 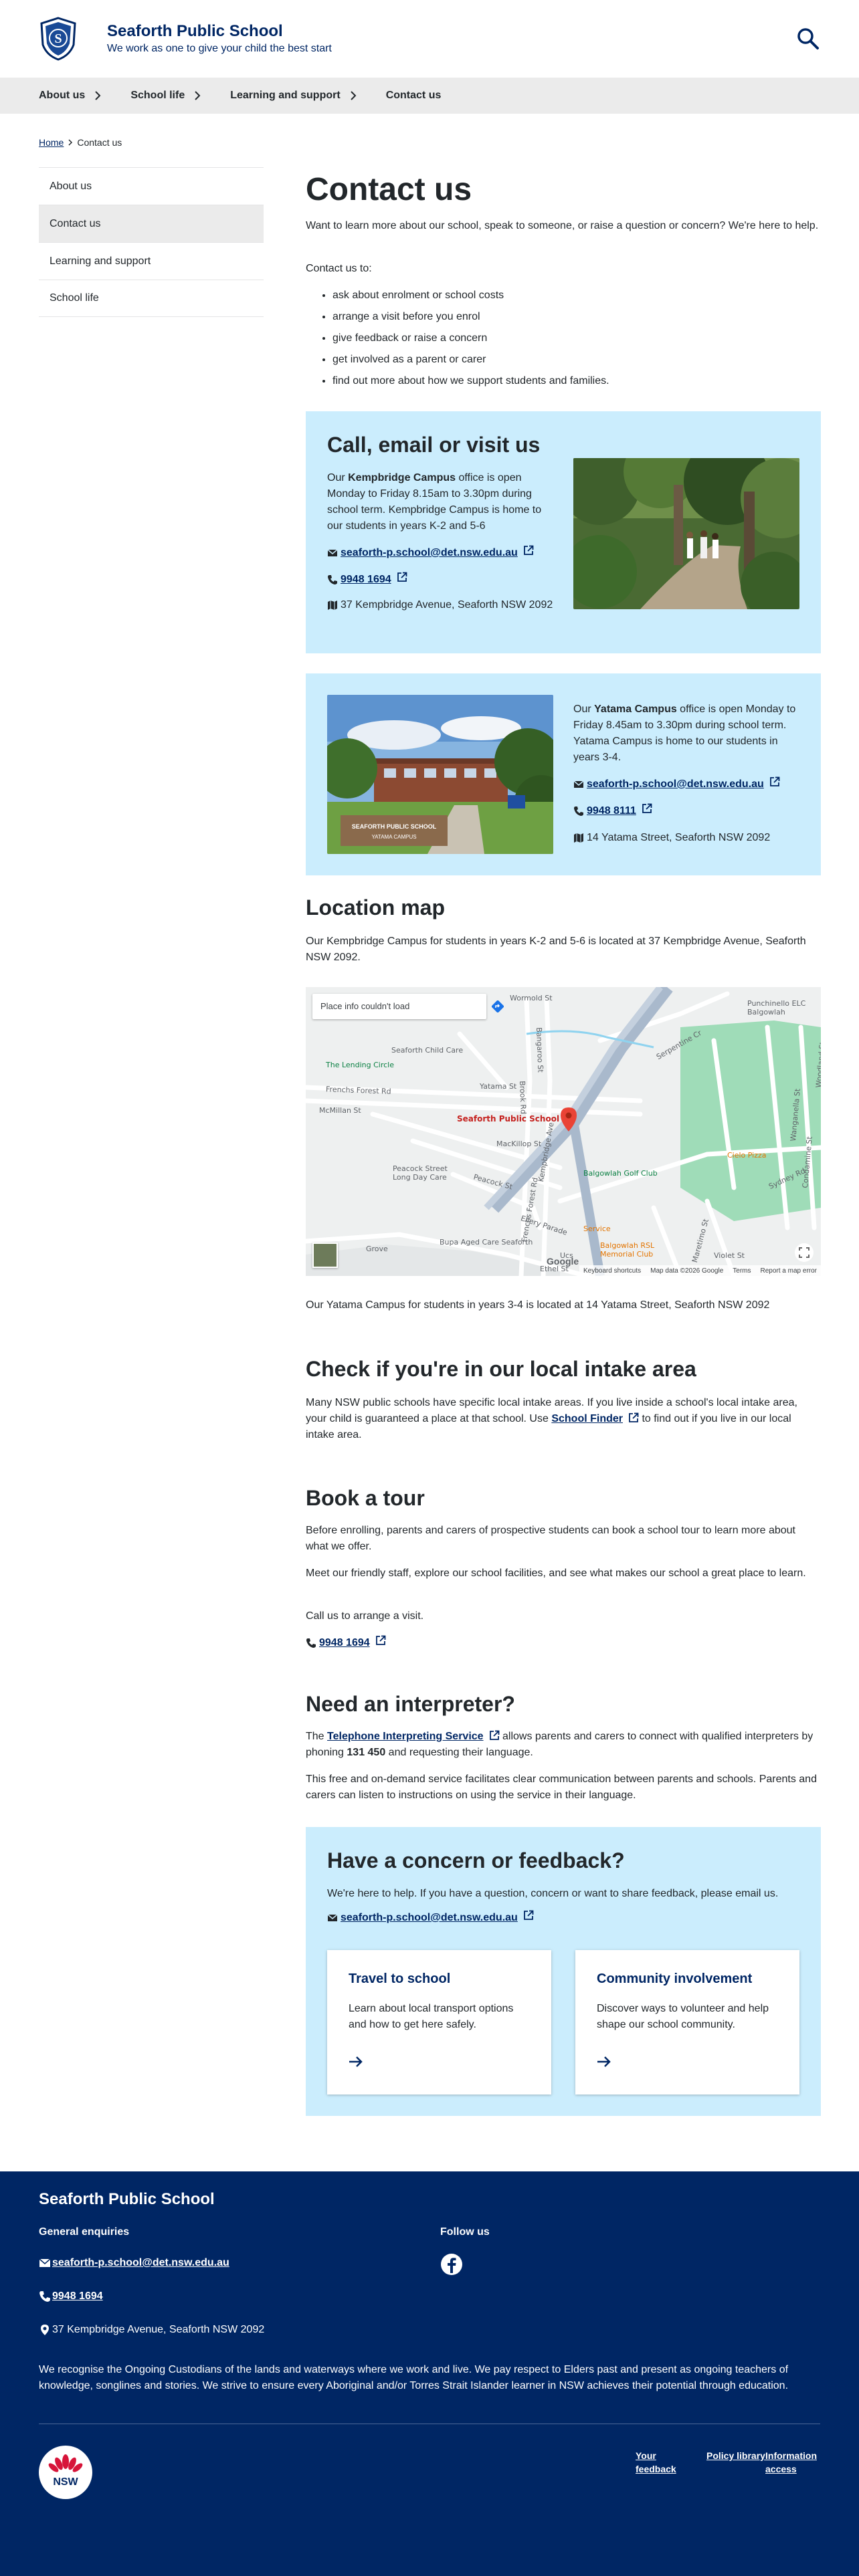 I want to click on footer-enquiries-heading: General enquiries, so click(x=84, y=2232).